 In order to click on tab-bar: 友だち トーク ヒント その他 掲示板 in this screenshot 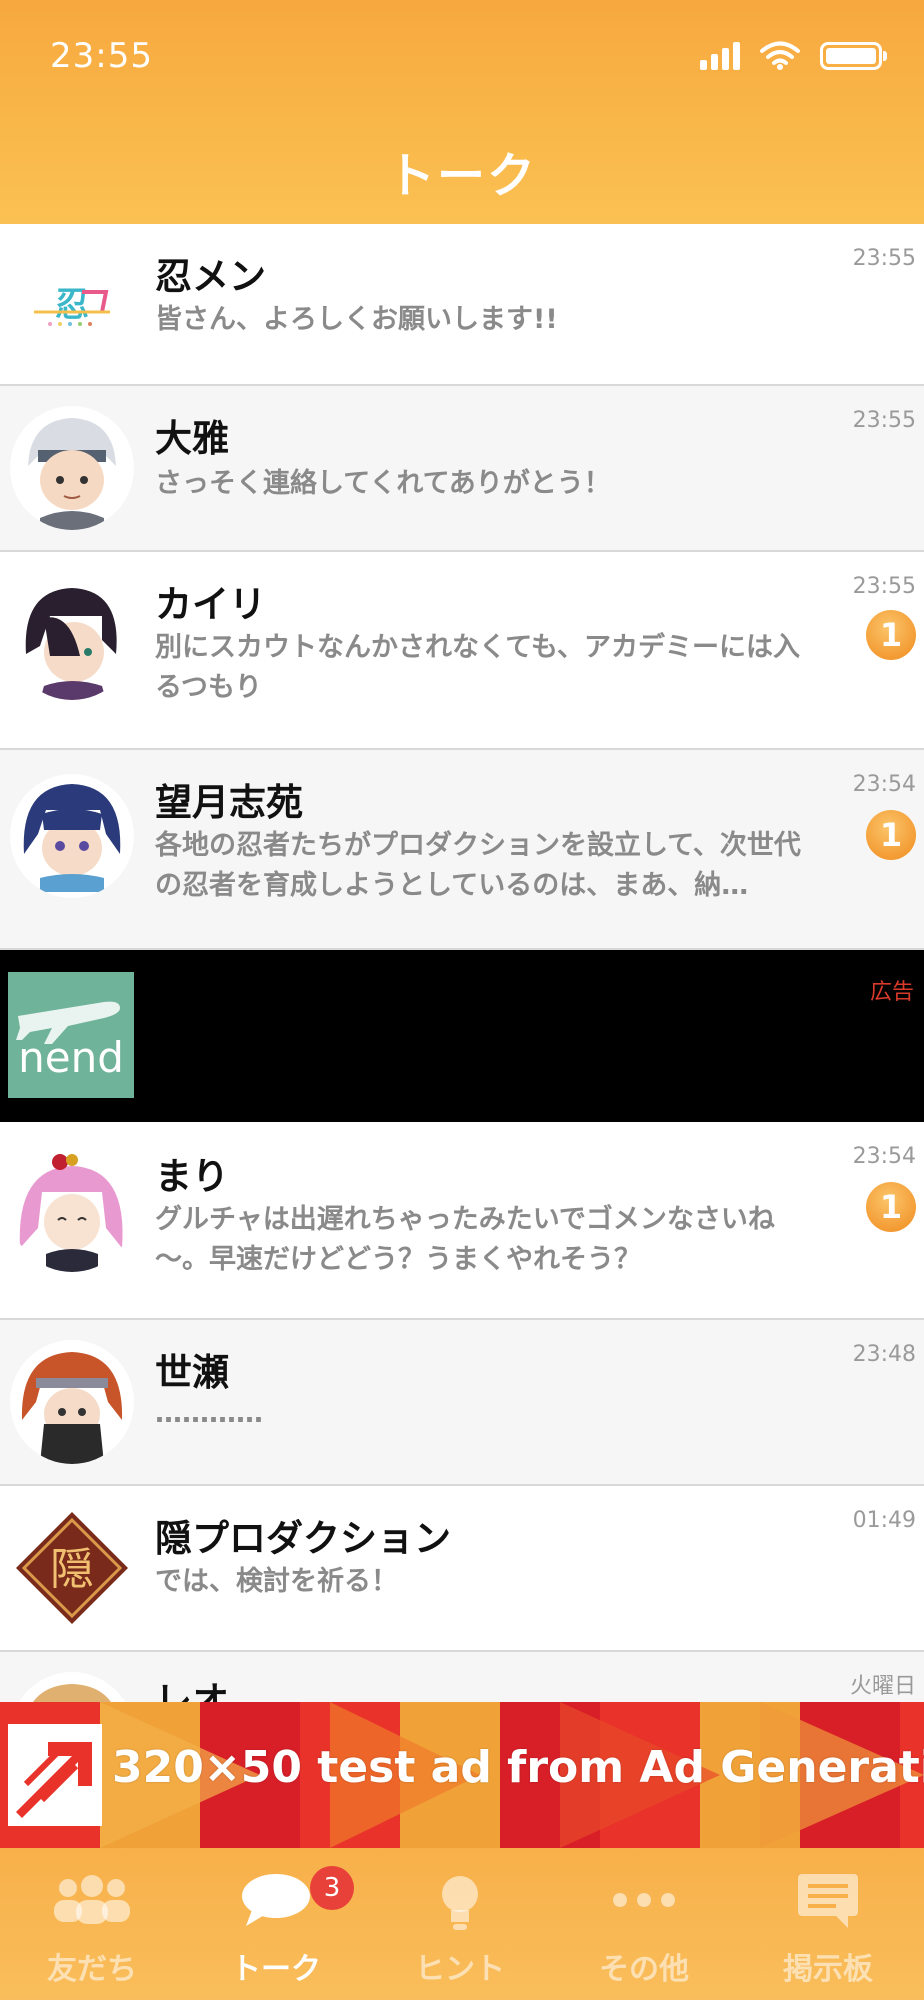, I will do `click(462, 1924)`.